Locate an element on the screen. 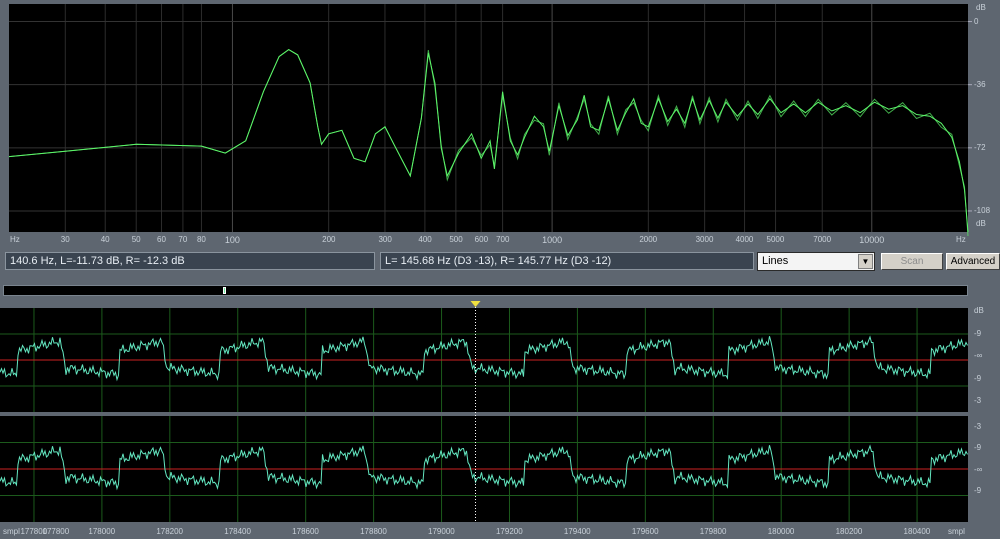  spectrum-x-tick-label: 80 is located at coordinates (201, 239).